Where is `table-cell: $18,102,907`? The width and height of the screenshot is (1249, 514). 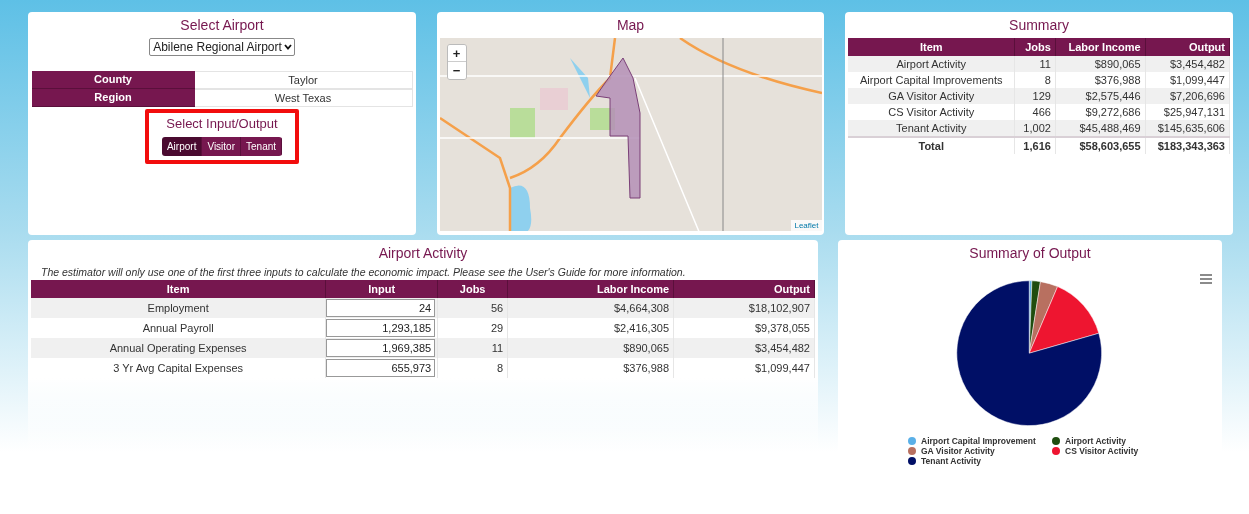
table-cell: $18,102,907 is located at coordinates (744, 308).